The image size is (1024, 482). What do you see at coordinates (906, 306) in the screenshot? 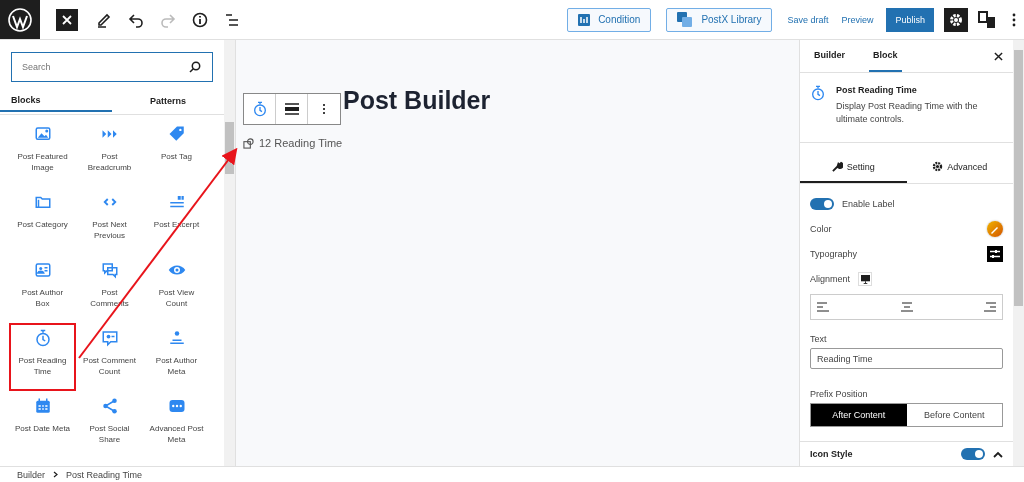
I see `align-center-icon` at bounding box center [906, 306].